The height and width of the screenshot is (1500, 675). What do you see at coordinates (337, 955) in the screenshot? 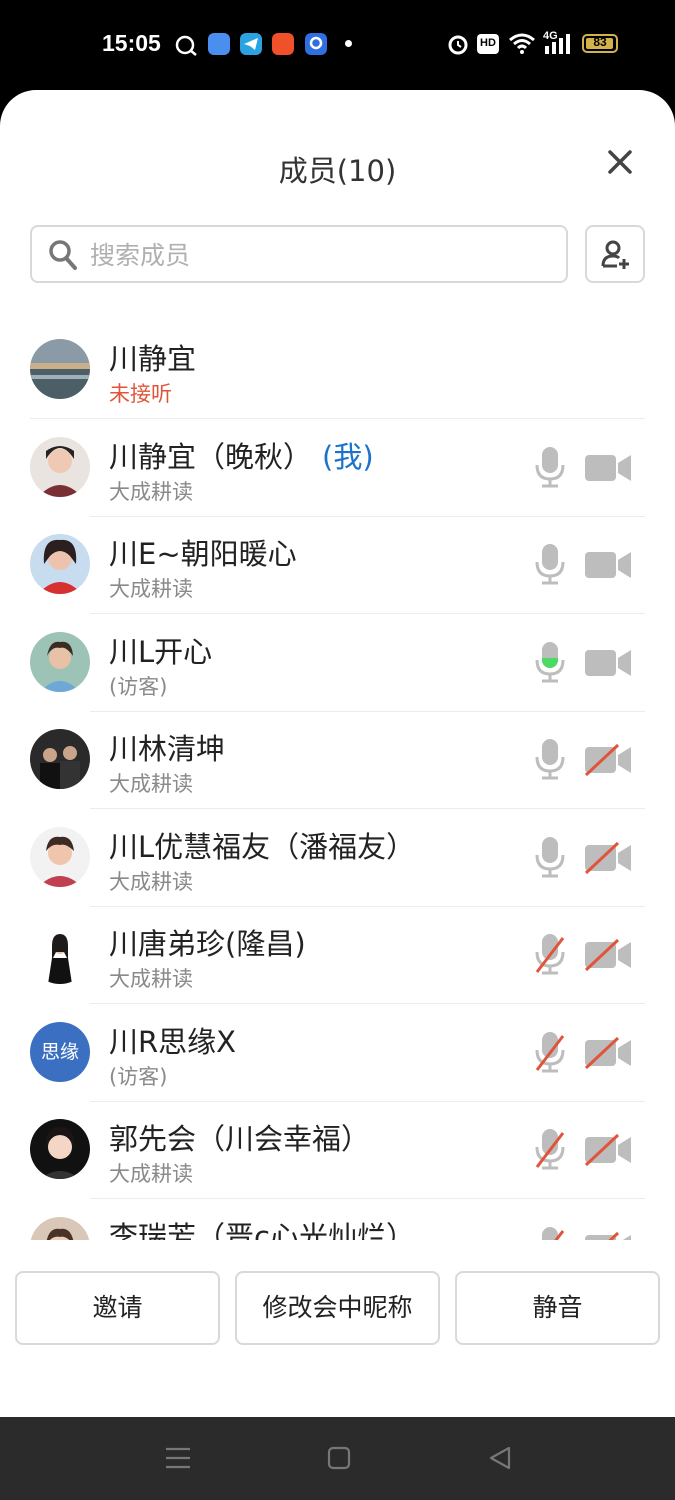
I see `member-row: 川唐弟珍(隆昌) 大成耕读` at bounding box center [337, 955].